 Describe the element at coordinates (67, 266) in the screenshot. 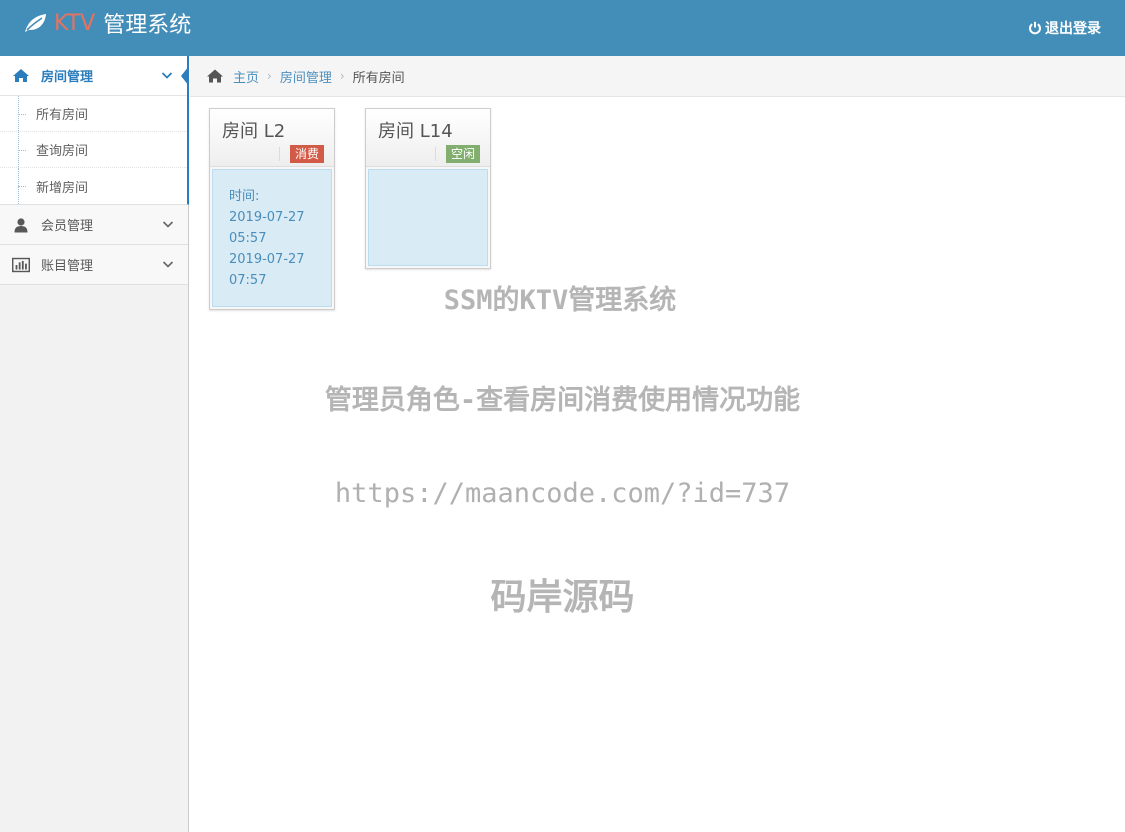

I see `sidebar-group-label: 账目管理` at that location.